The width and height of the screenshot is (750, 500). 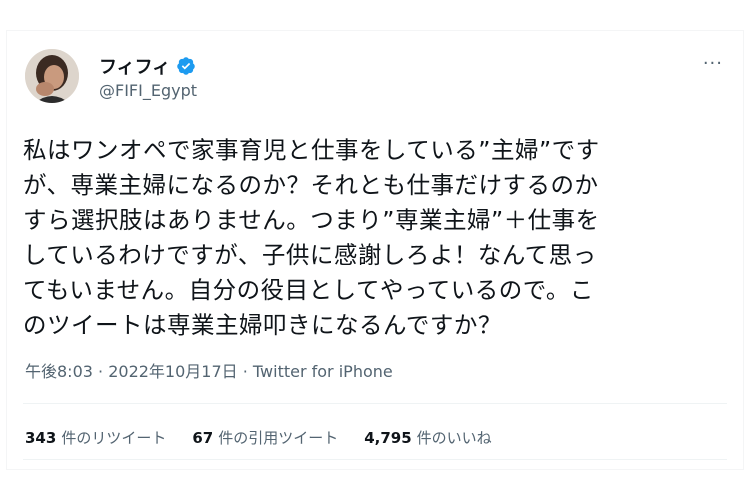 I want to click on avatar, so click(x=52, y=76).